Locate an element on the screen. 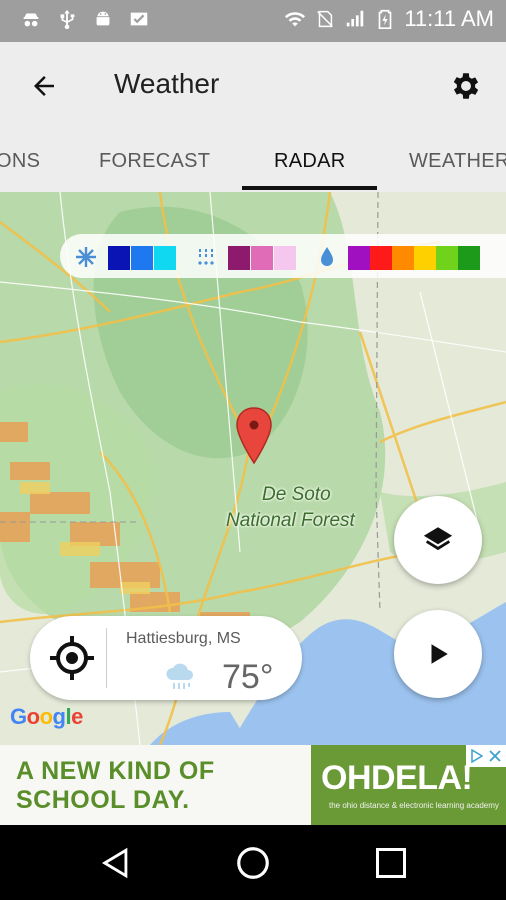  nav-home-button is located at coordinates (253, 863).